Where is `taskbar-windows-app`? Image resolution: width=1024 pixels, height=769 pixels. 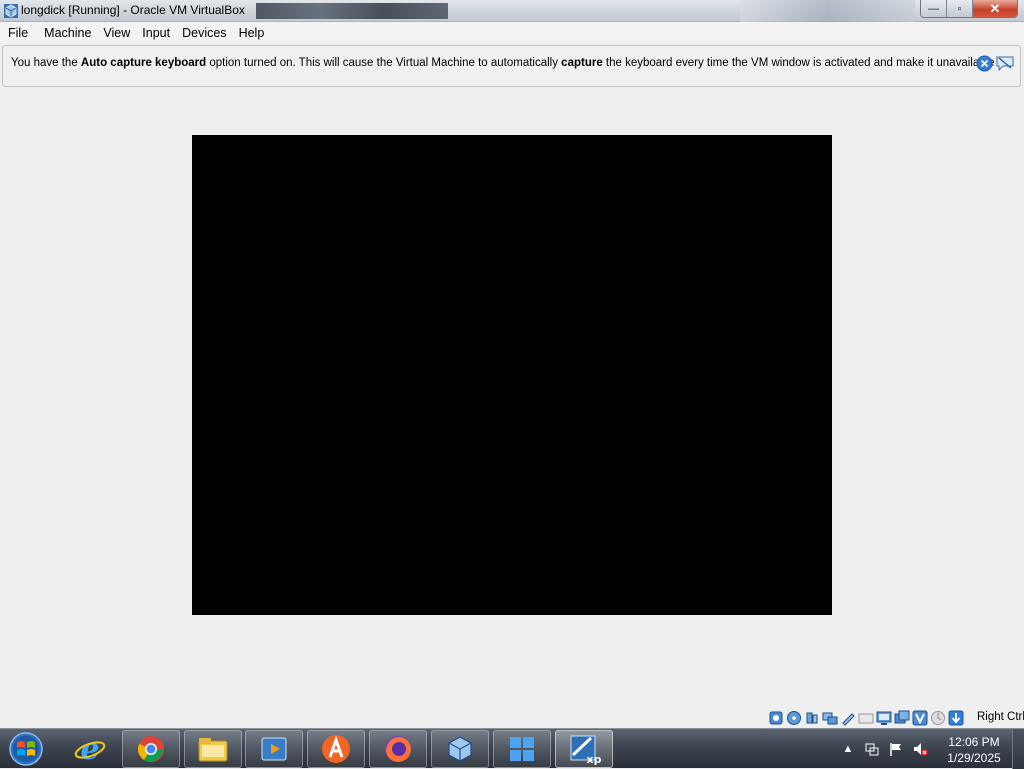
taskbar-windows-app is located at coordinates (522, 749).